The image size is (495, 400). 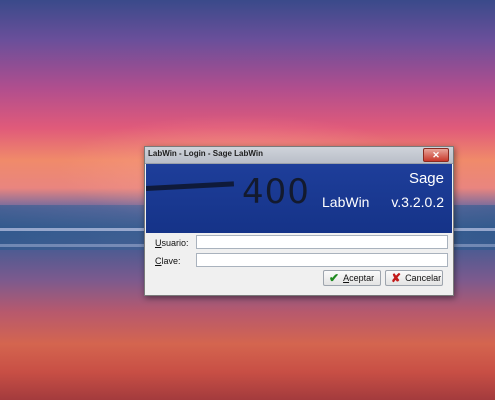 I want to click on accept-button: ✔ Aceptar, so click(x=352, y=278).